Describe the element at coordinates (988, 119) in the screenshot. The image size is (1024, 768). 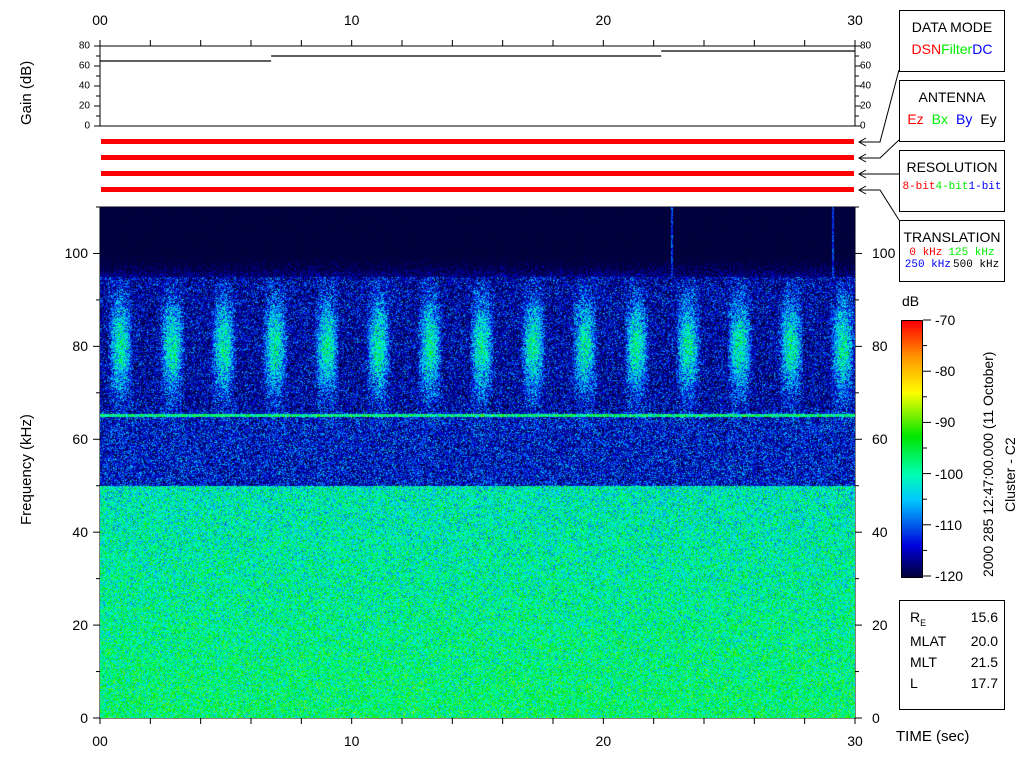
I see `panel-item: Ey` at that location.